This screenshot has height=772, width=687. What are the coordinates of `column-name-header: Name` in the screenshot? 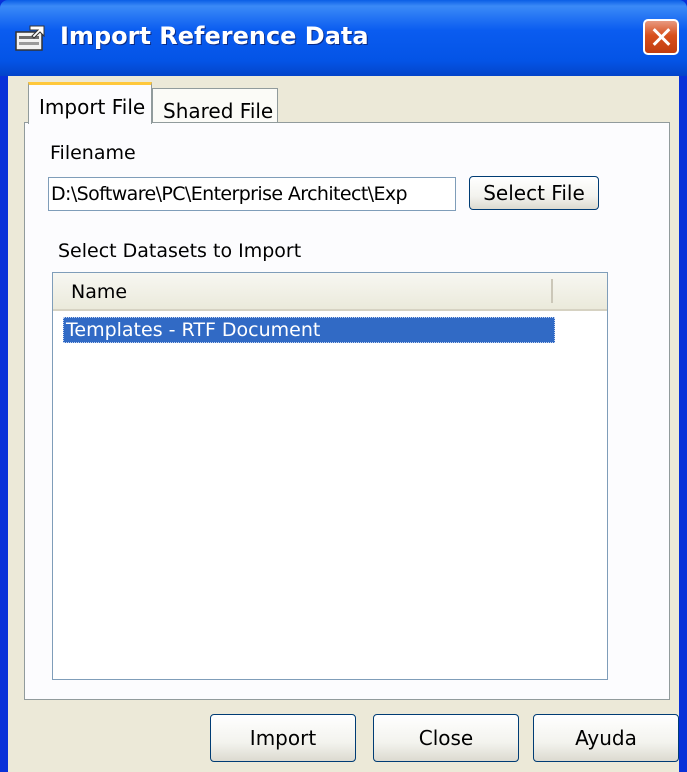 It's located at (99, 292).